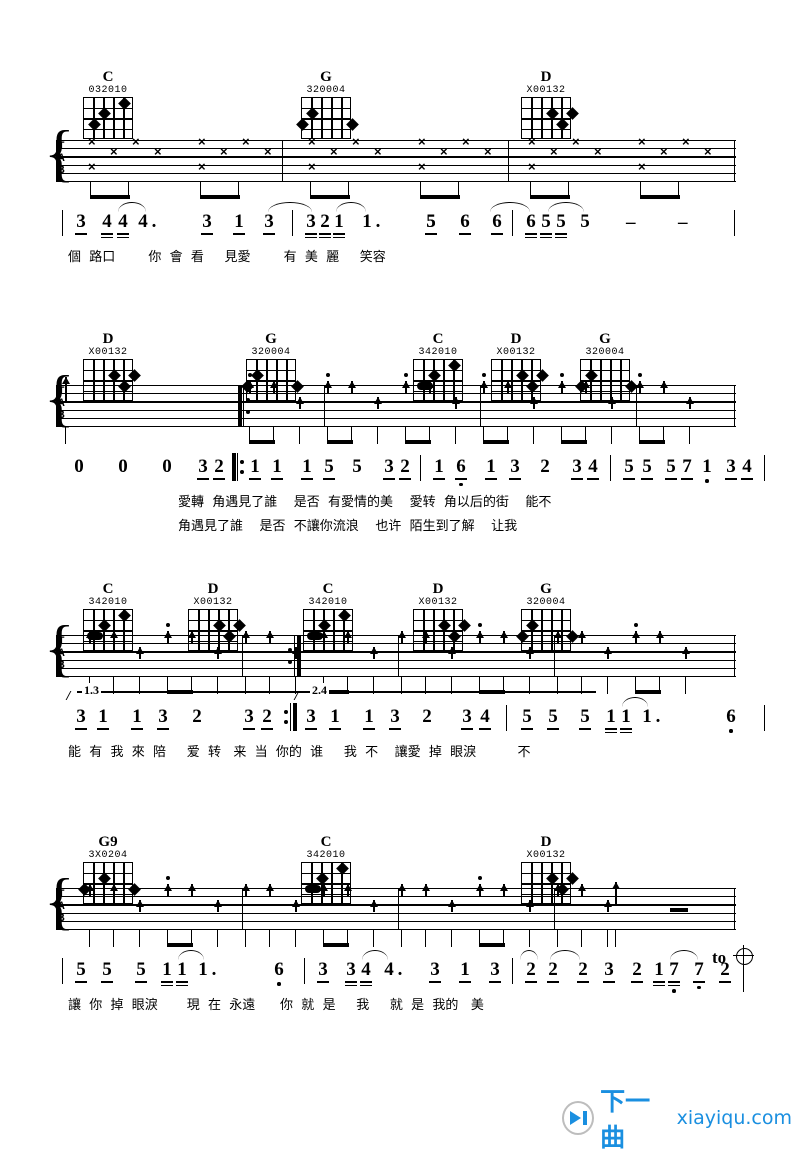 Image resolution: width=792 pixels, height=1154 pixels. I want to click on chord-diagram-c: C 032010, so click(108, 104).